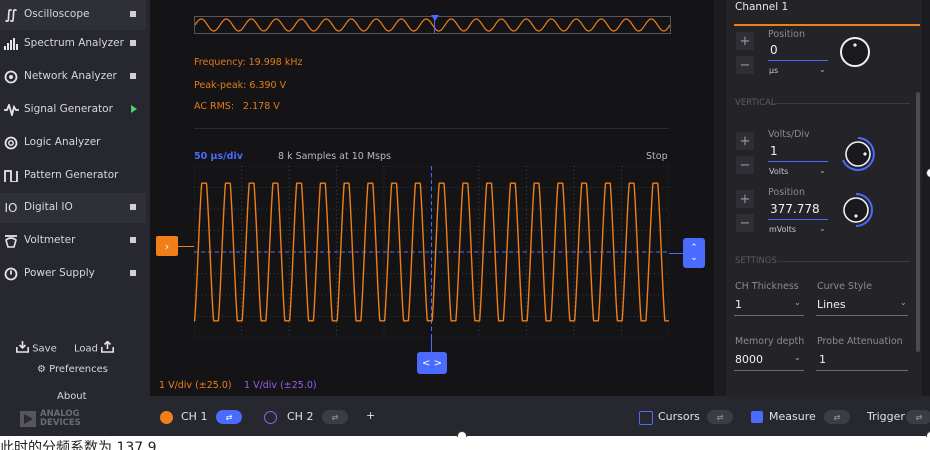 This screenshot has width=930, height=450. What do you see at coordinates (94, 348) in the screenshot?
I see `load-button: Load` at bounding box center [94, 348].